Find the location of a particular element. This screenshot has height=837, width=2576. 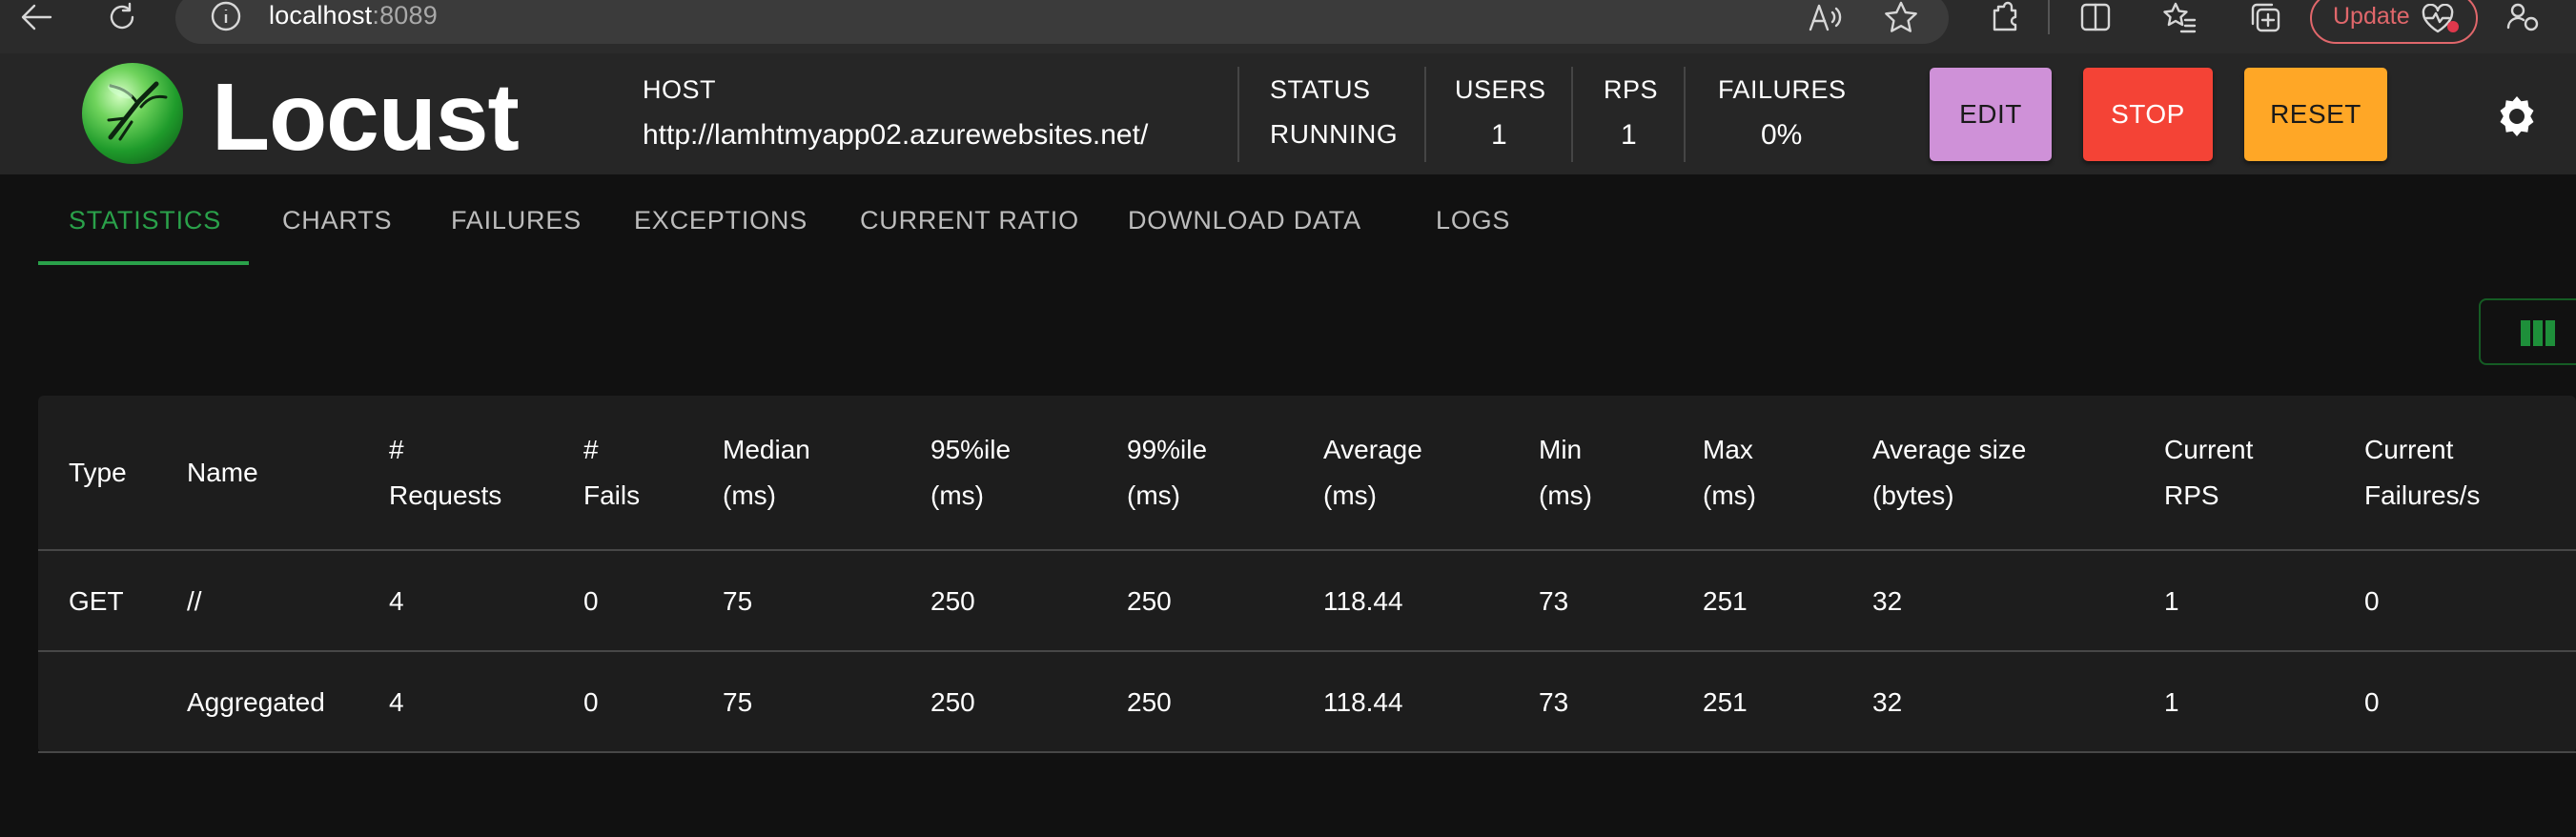

extensions-icon is located at coordinates (2005, 17).